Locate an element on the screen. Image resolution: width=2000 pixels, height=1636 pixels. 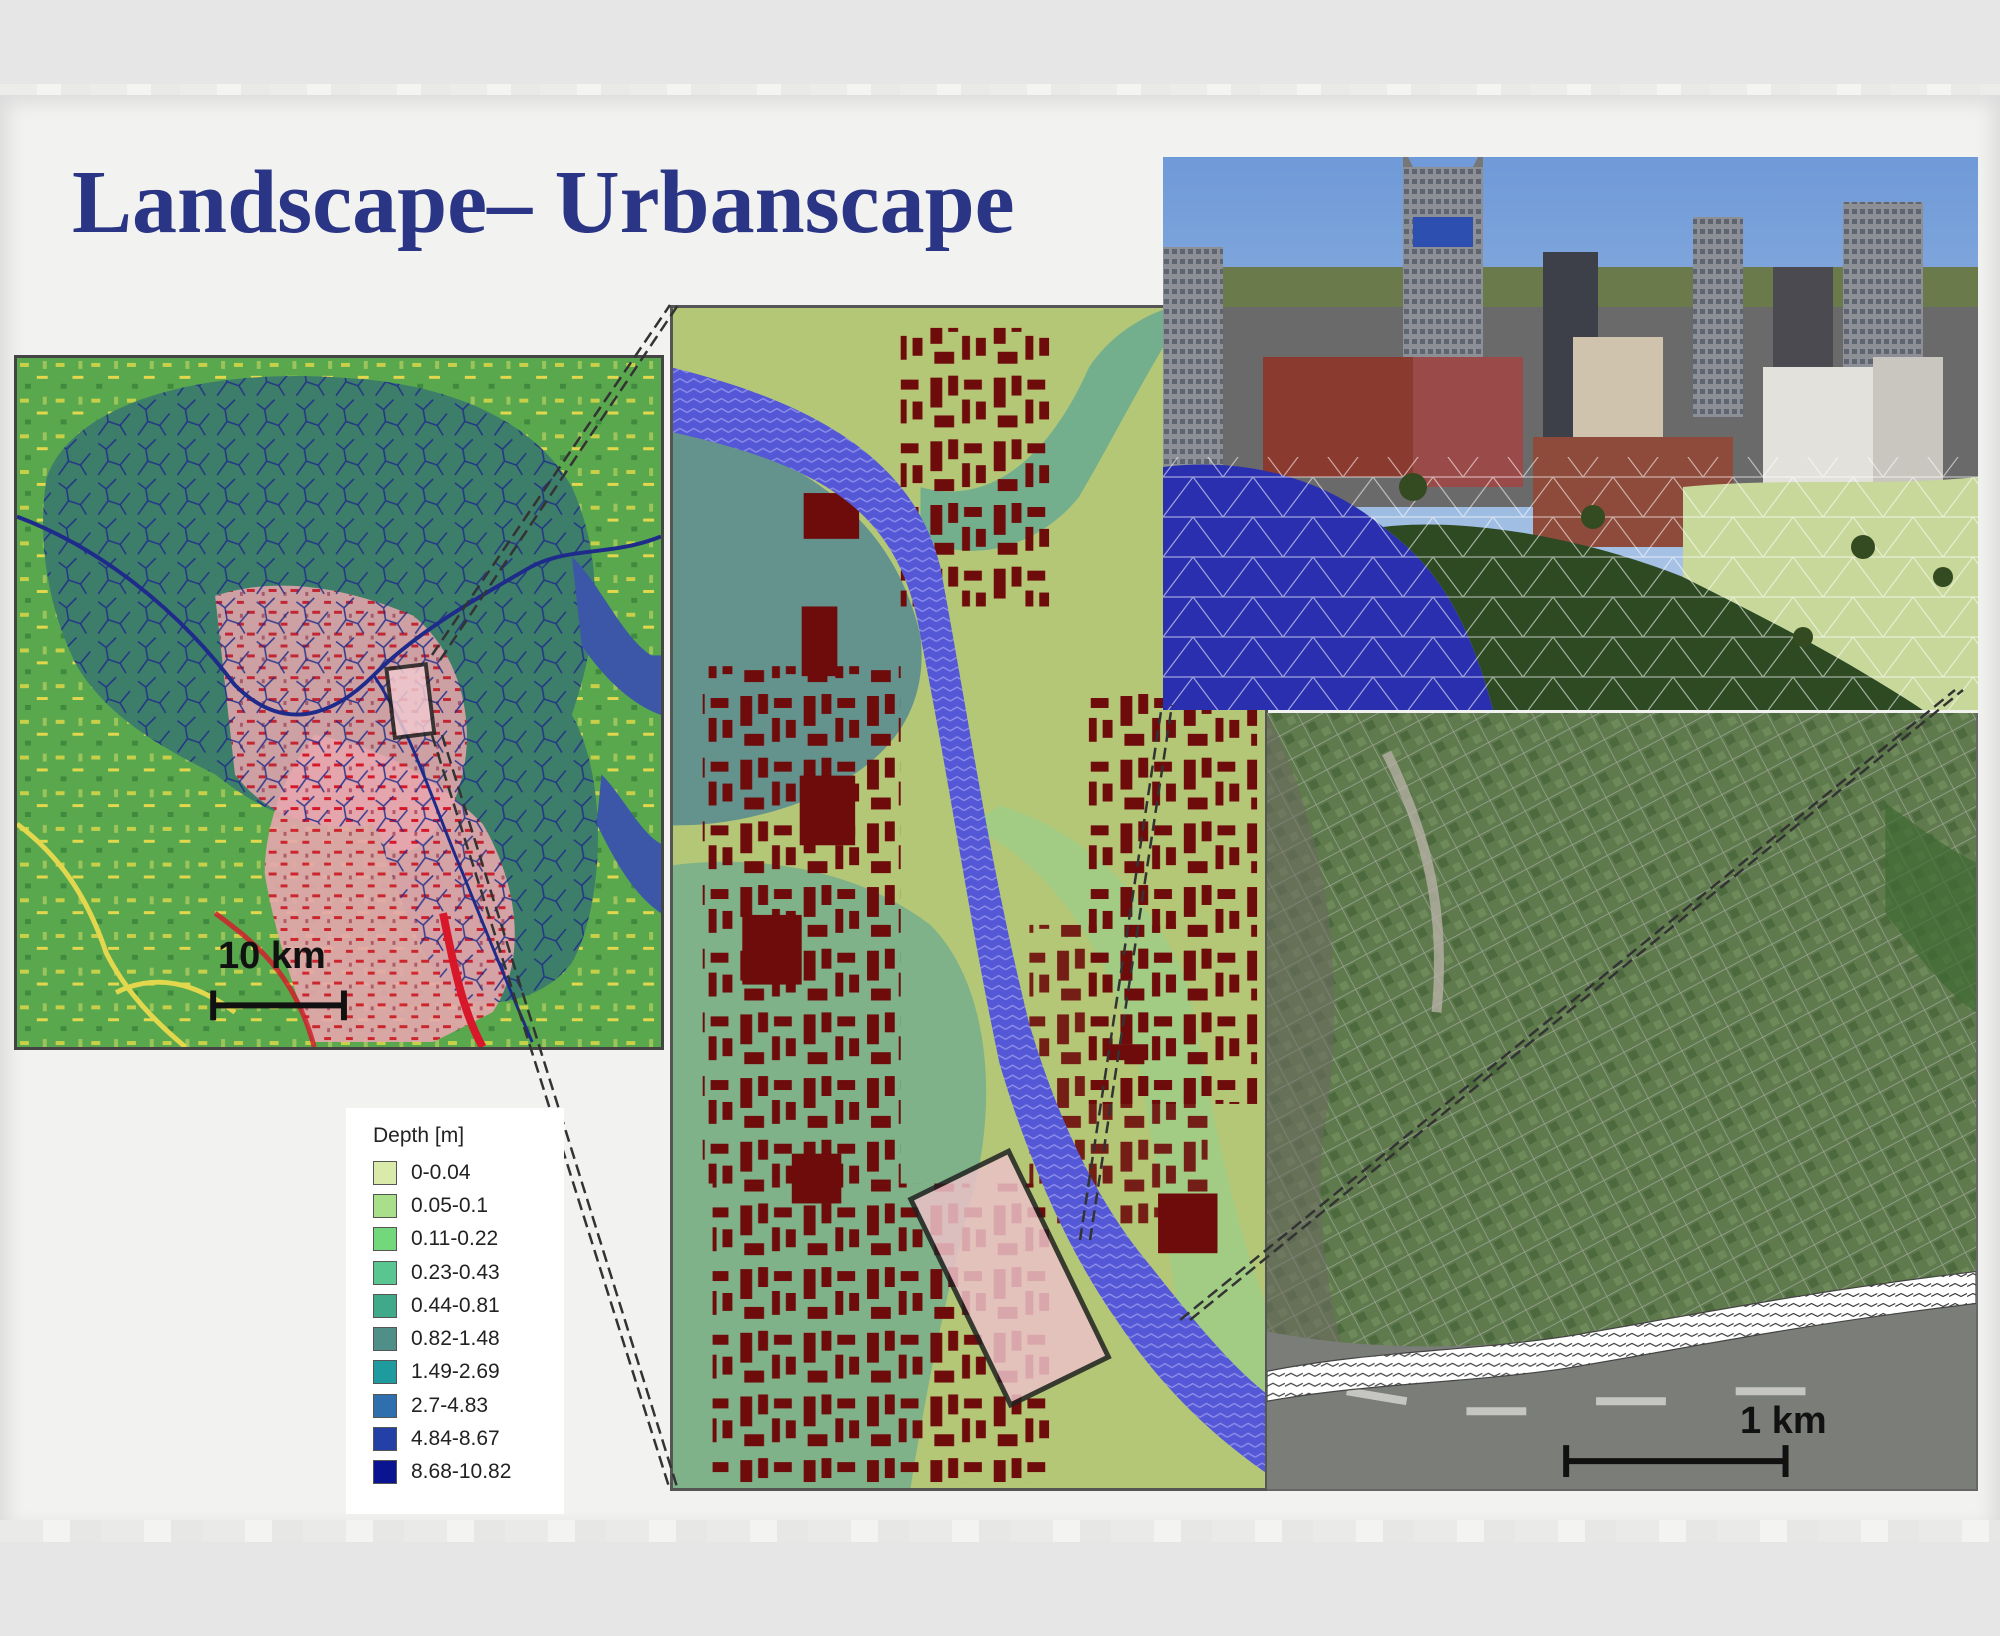
legend-item: 0.05-0.1 is located at coordinates (468, 1205).